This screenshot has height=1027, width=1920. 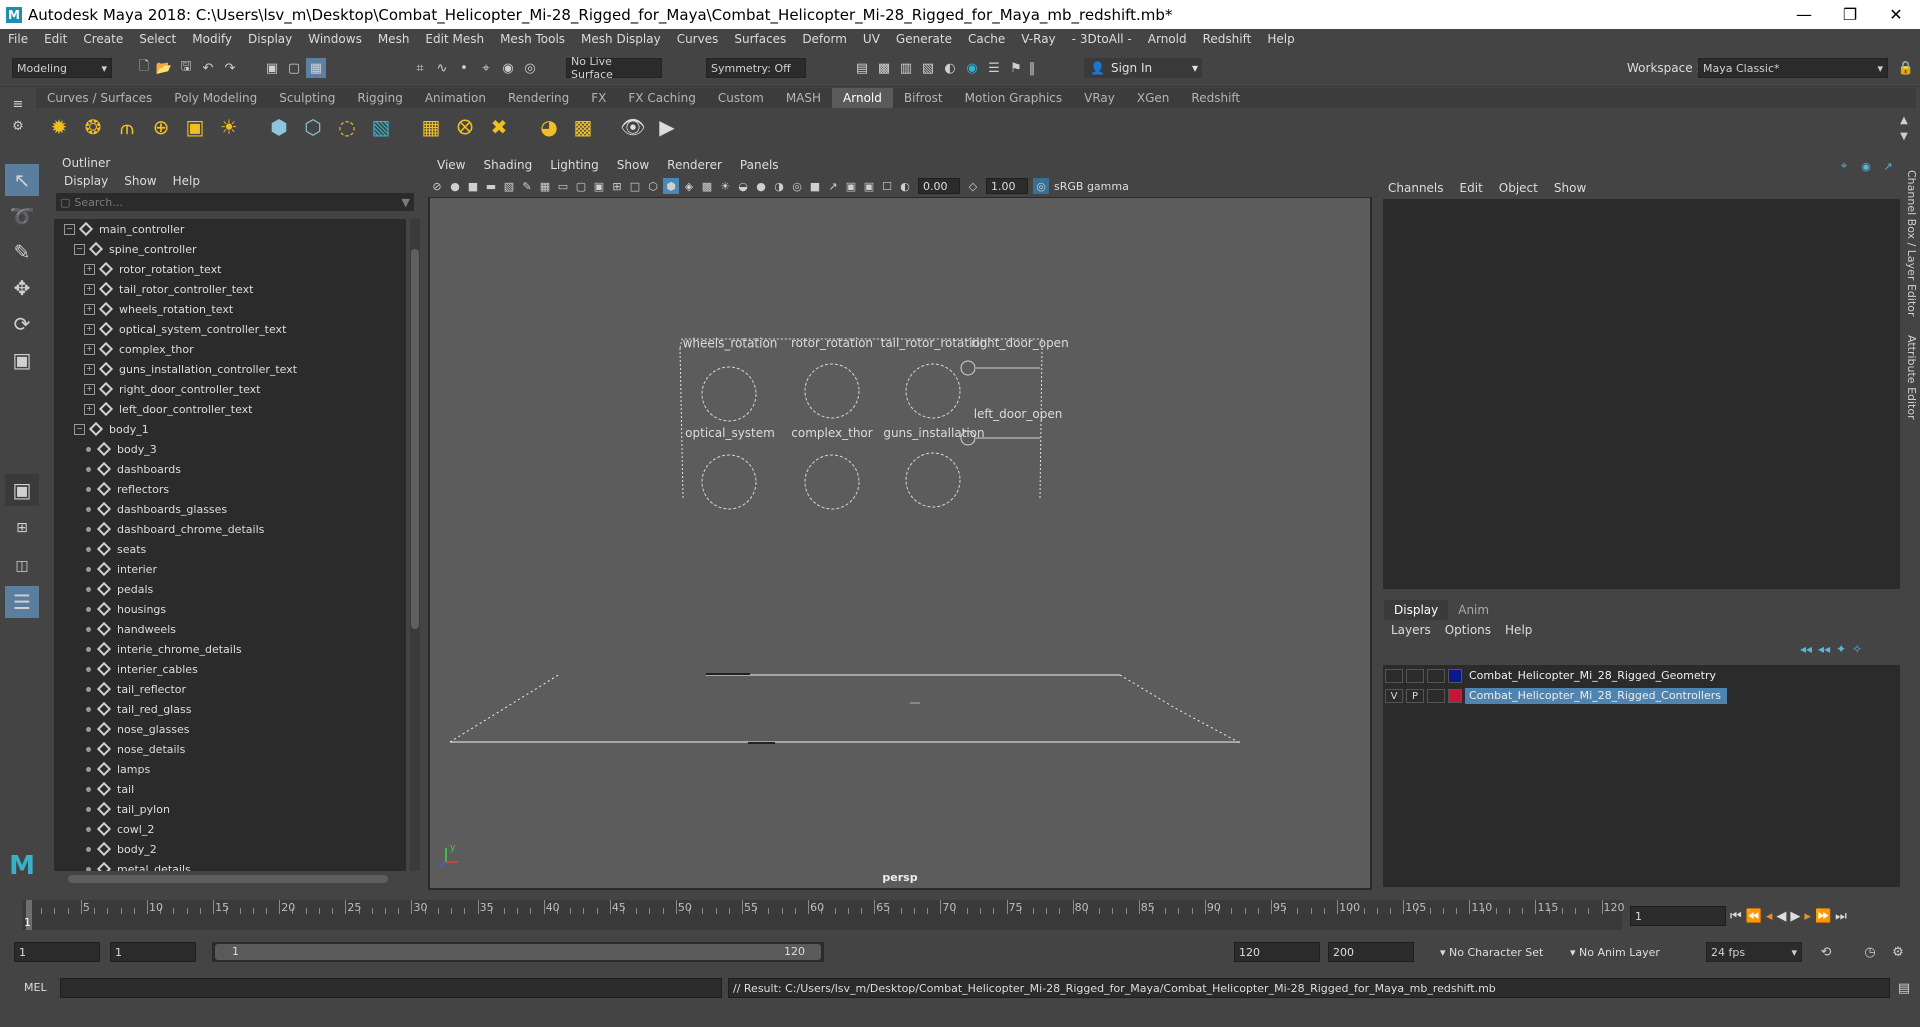 What do you see at coordinates (1570, 188) in the screenshot?
I see `channel-menu-show: Show` at bounding box center [1570, 188].